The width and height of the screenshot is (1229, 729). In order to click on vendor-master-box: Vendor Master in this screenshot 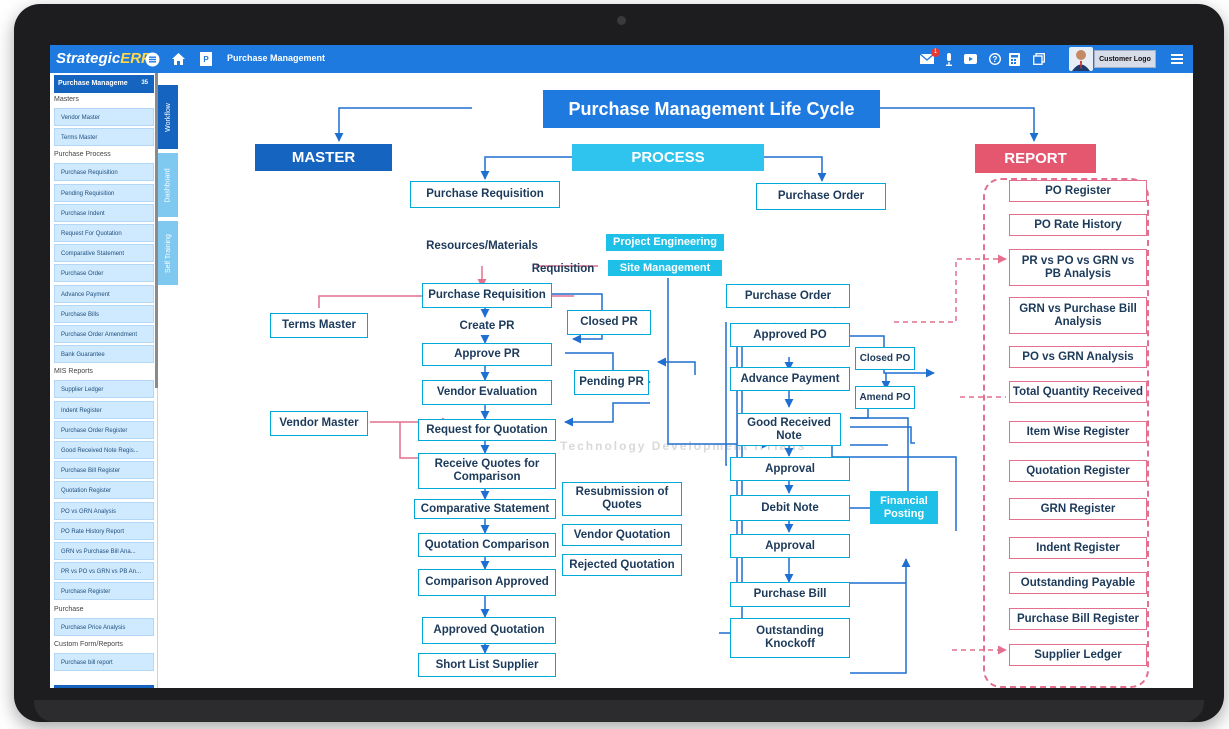, I will do `click(319, 423)`.